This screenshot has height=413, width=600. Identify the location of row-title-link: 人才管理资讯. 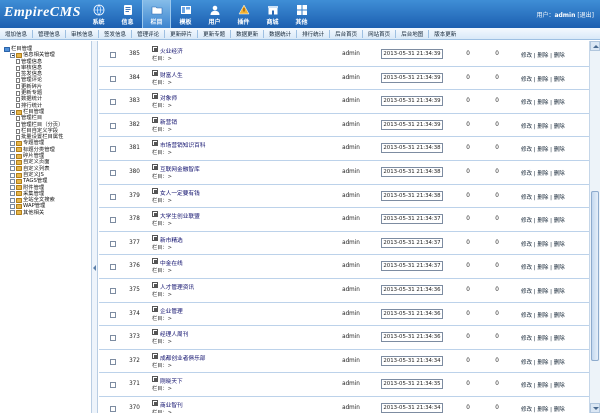
(177, 286).